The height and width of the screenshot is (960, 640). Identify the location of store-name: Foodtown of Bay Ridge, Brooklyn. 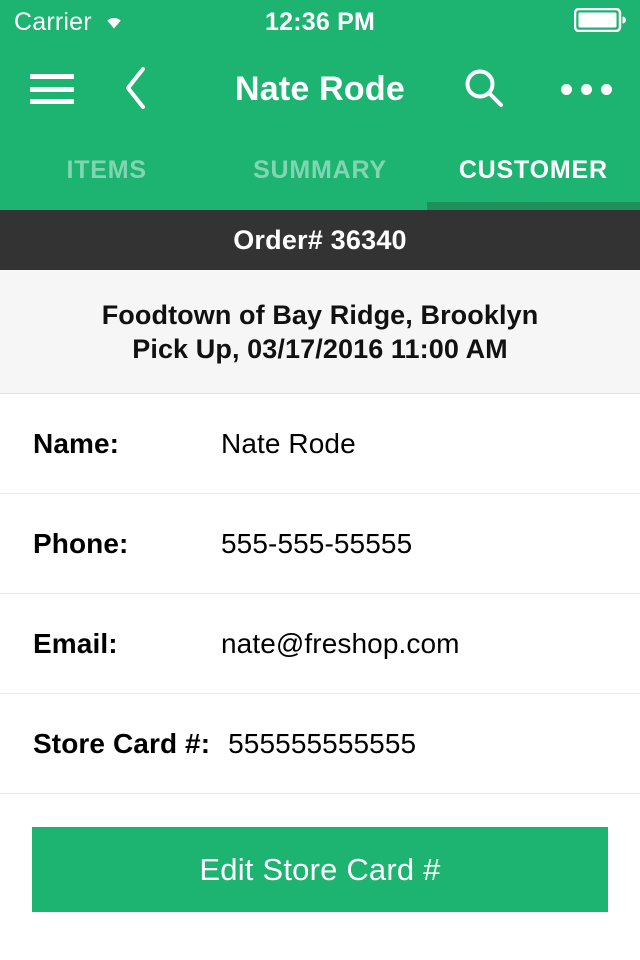
(320, 315).